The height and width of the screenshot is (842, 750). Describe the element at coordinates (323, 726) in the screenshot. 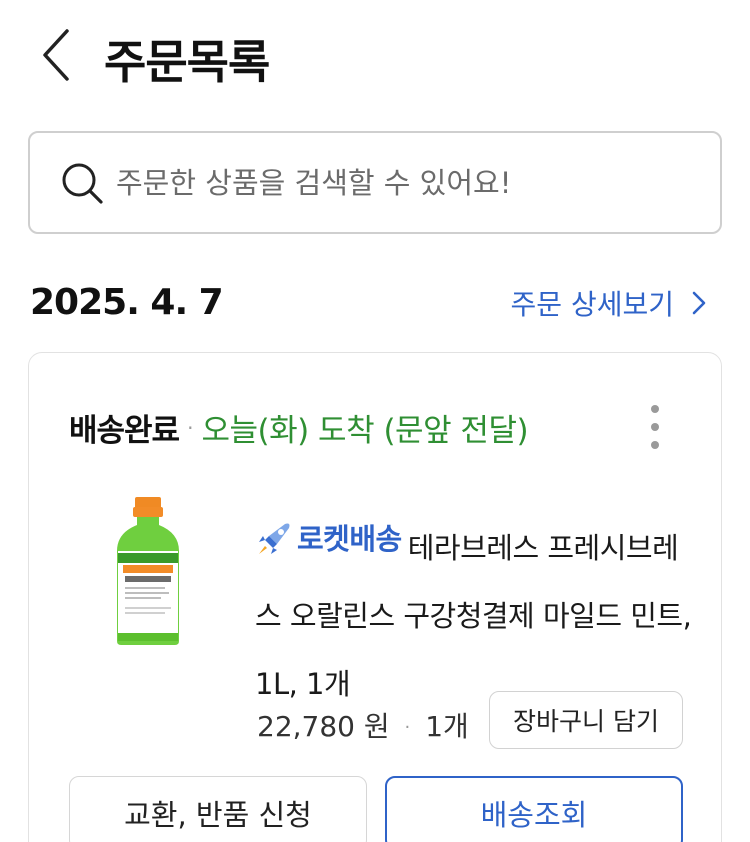

I see `product-price: 22,780 원` at that location.